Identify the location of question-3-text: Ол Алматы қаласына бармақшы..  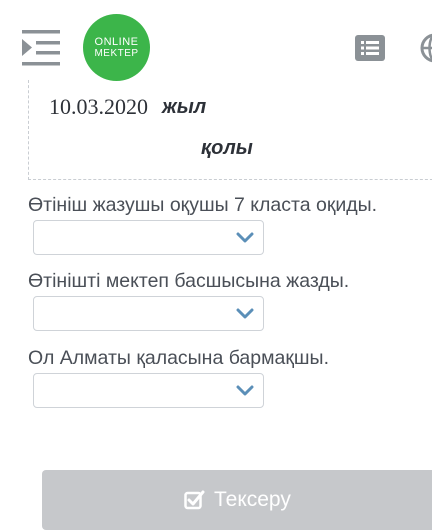
(178, 358).